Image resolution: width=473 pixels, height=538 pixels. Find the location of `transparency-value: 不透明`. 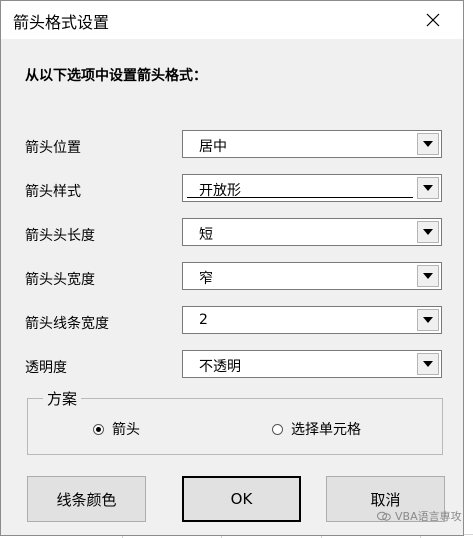

transparency-value: 不透明 is located at coordinates (220, 367).